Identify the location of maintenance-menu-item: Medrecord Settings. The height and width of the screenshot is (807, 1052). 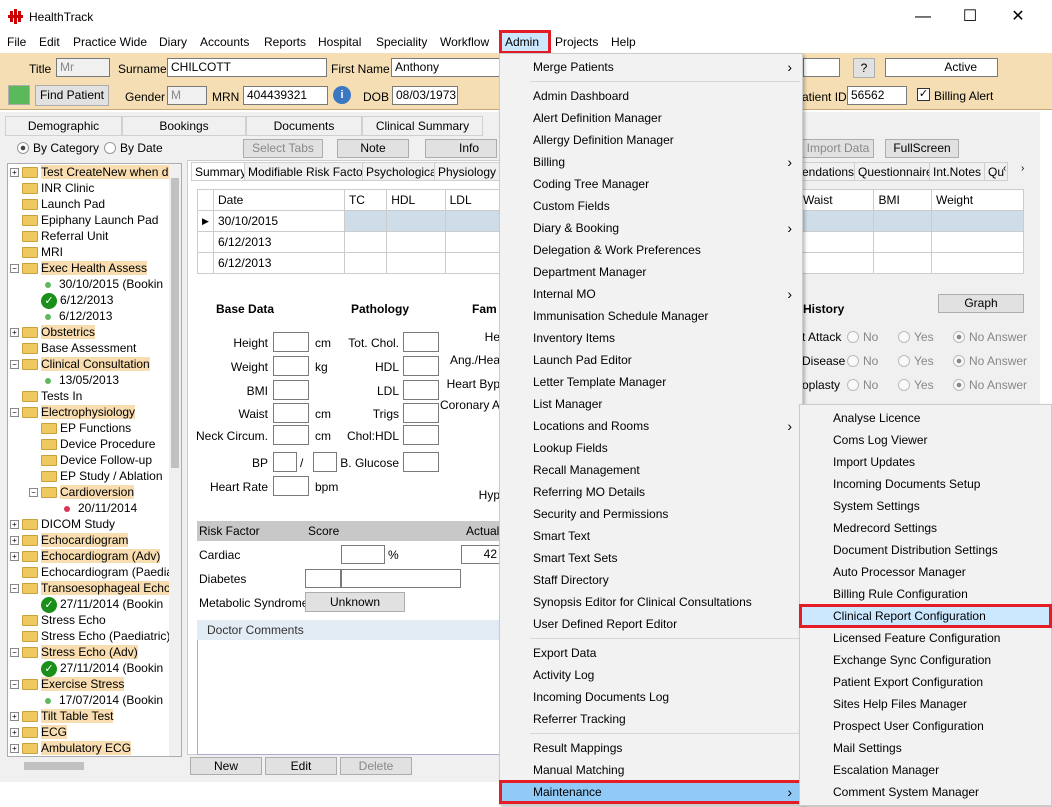
(925, 528).